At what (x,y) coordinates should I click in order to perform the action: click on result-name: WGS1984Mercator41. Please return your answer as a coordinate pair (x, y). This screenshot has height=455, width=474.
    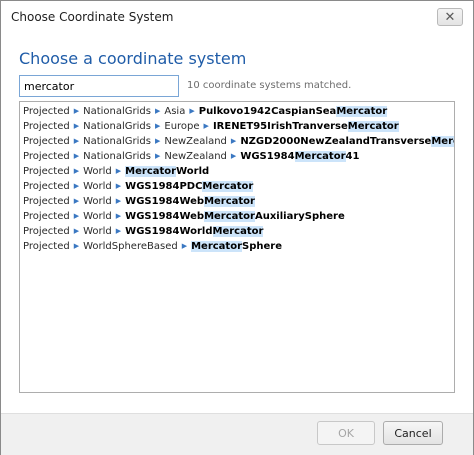
    Looking at the image, I should click on (300, 156).